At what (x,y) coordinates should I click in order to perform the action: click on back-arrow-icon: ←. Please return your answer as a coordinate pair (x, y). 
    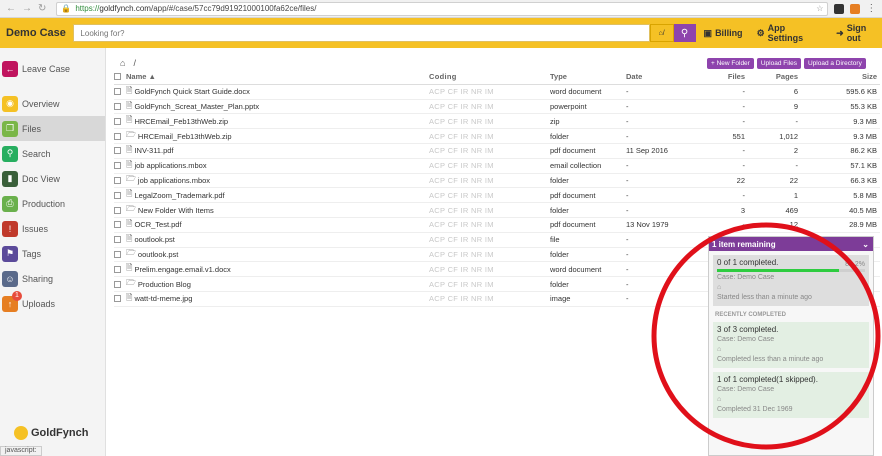
    Looking at the image, I should click on (11, 8).